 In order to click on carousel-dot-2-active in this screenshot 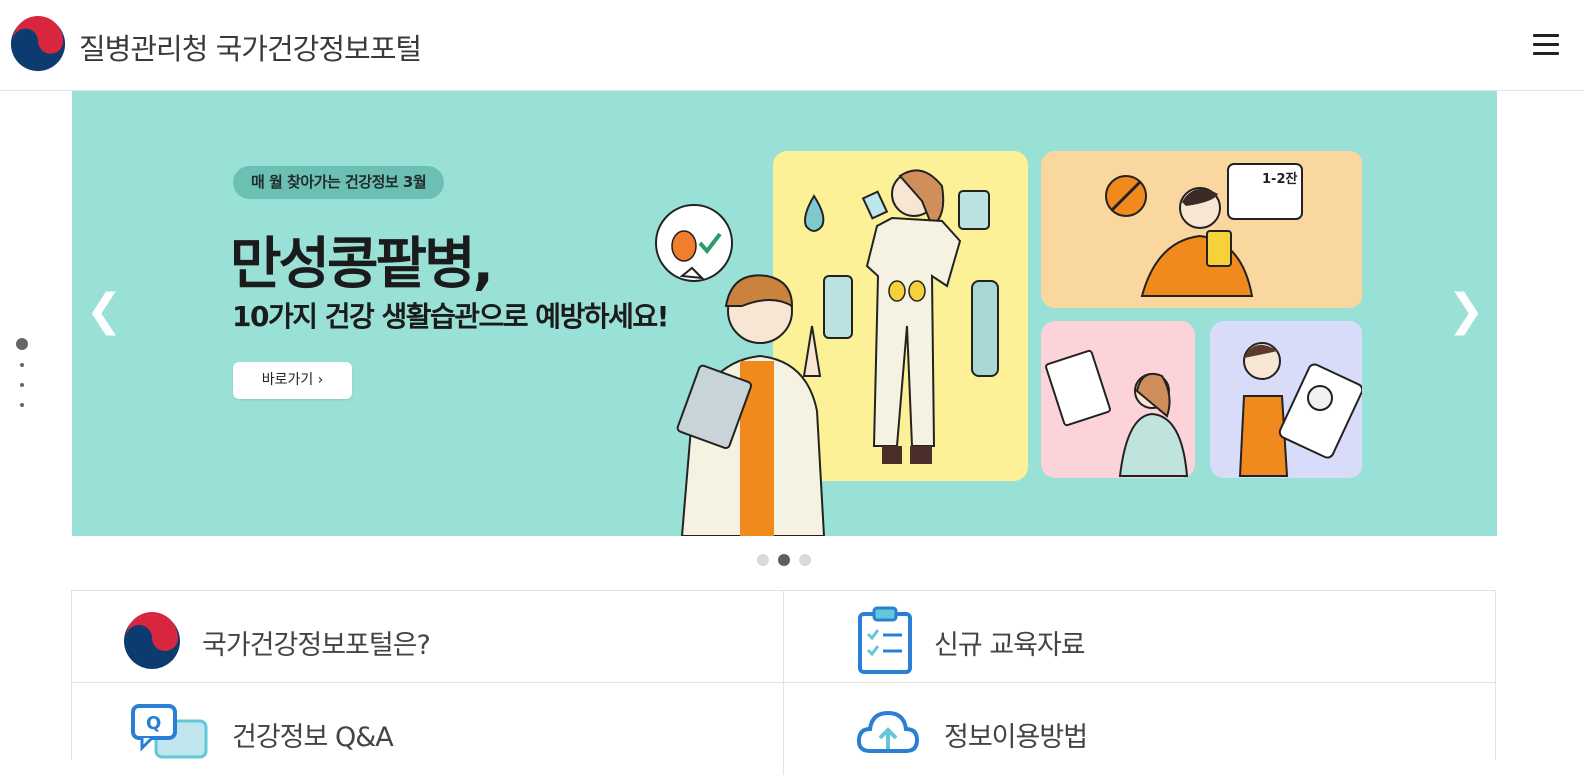, I will do `click(784, 560)`.